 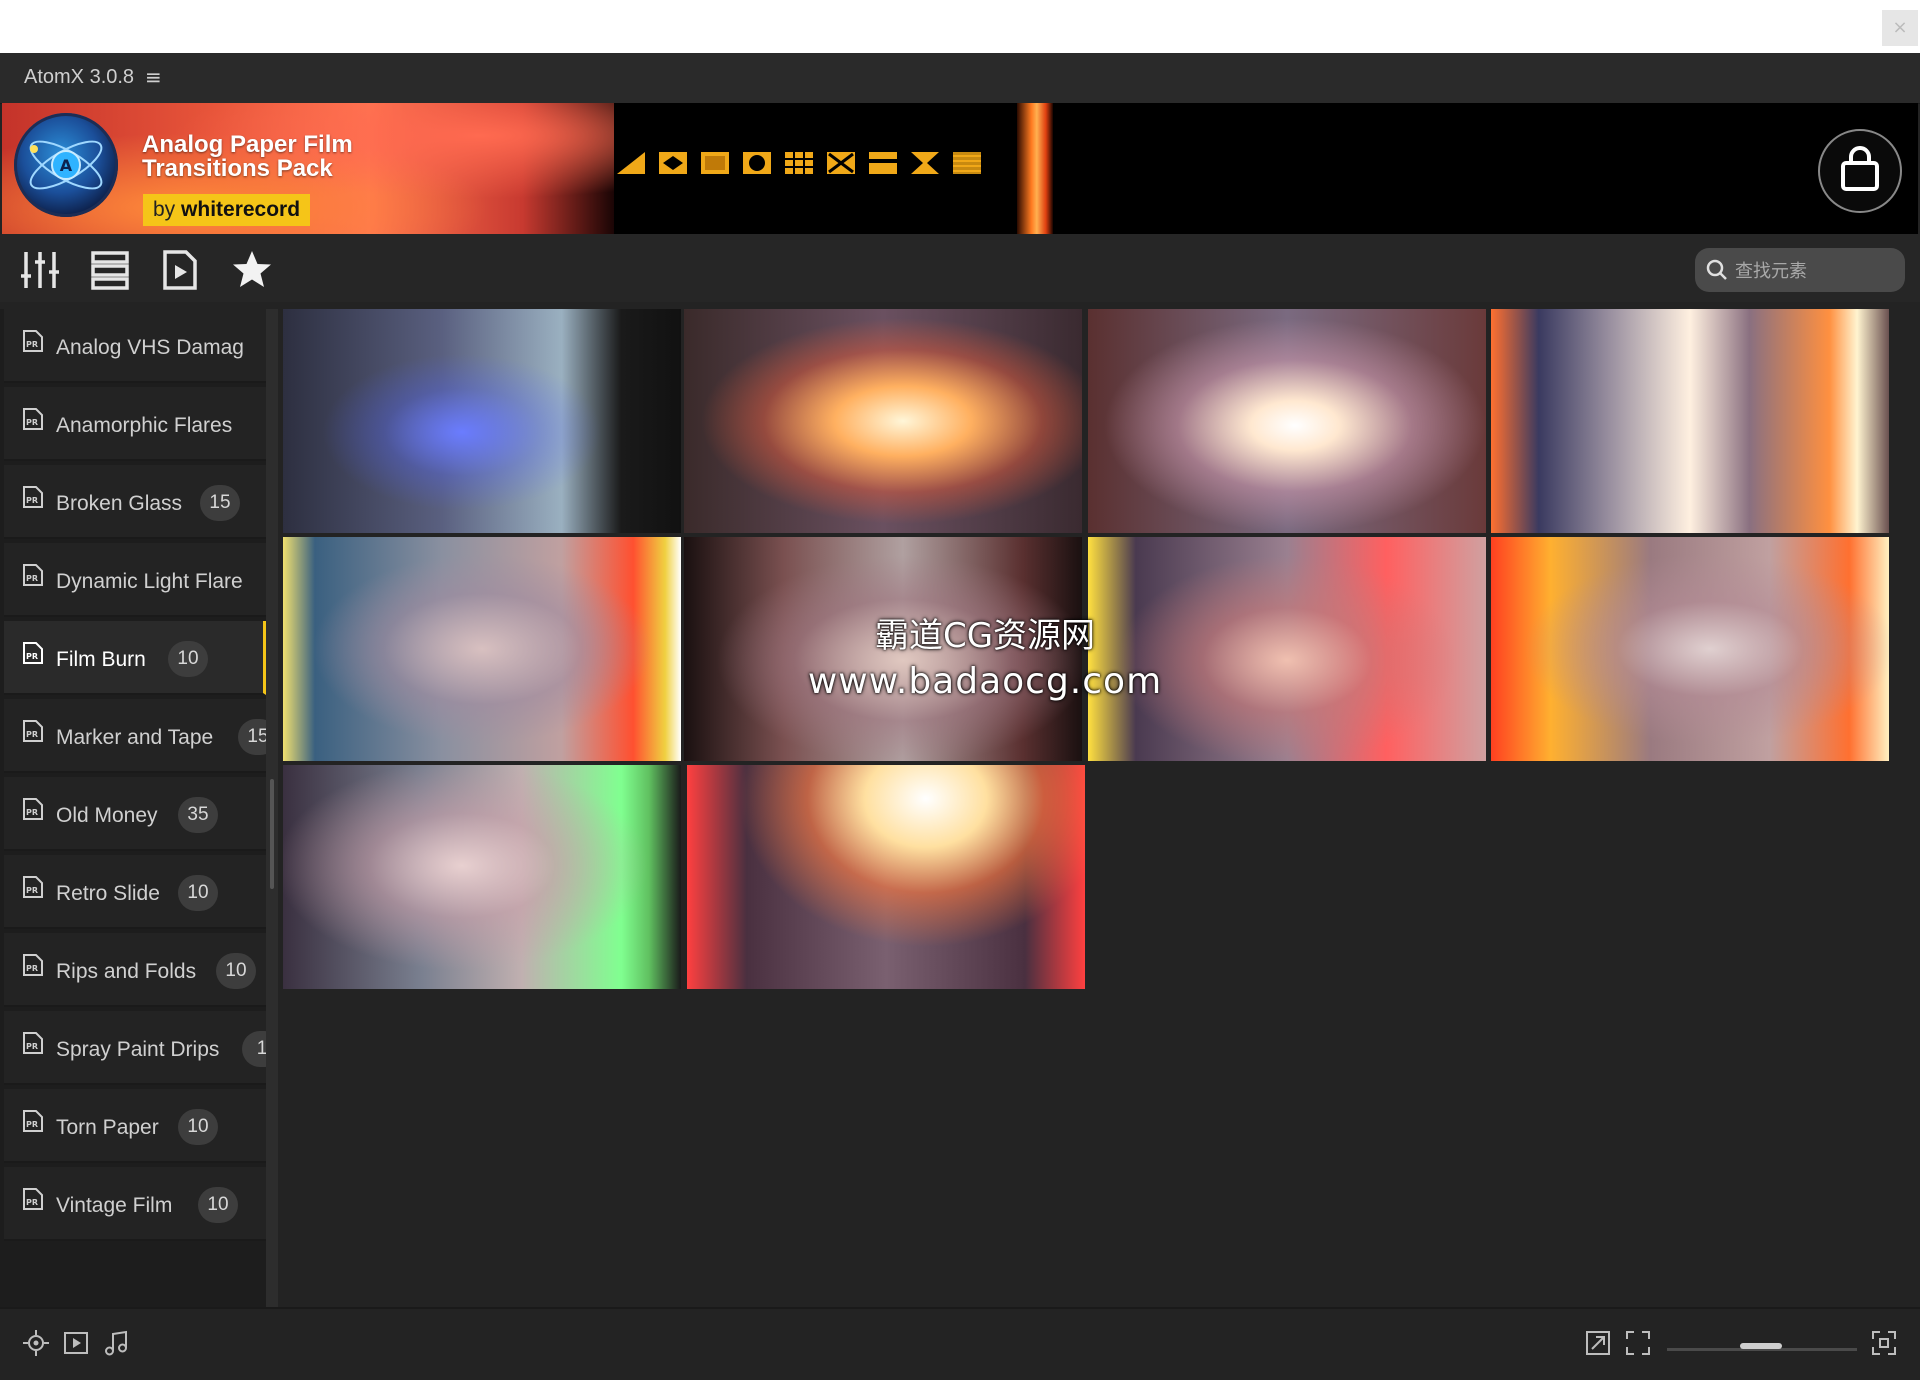 What do you see at coordinates (925, 163) in the screenshot?
I see `hourglass-icon` at bounding box center [925, 163].